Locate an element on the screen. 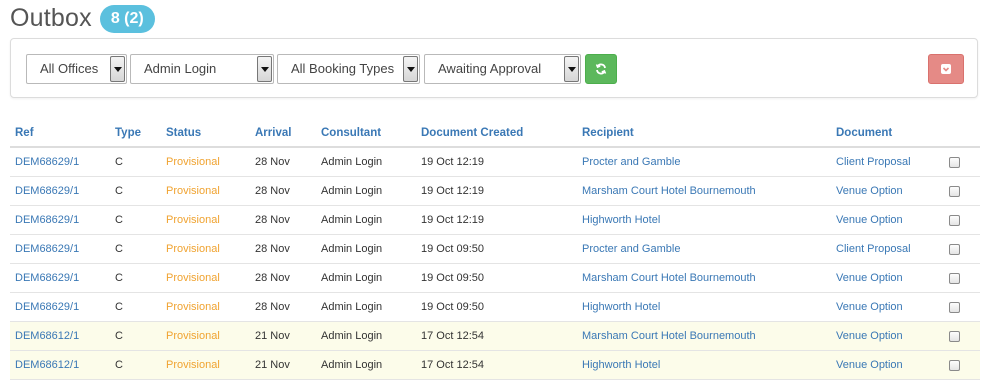  office-select-value: All Offices is located at coordinates (69, 68).